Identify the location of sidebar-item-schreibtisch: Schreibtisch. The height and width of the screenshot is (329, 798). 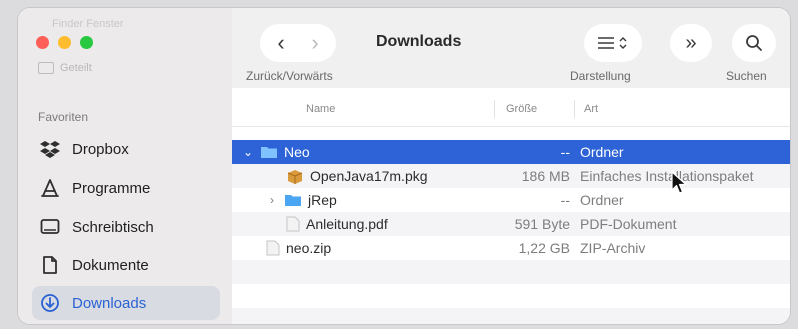
(126, 227).